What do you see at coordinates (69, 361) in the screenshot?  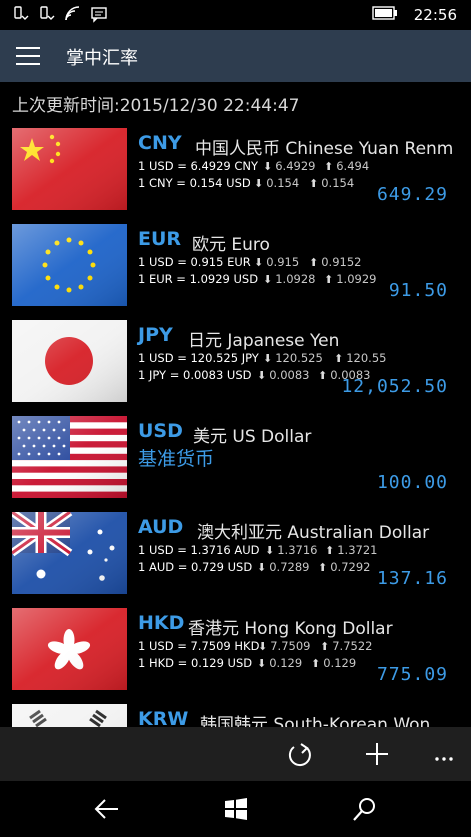 I see `japan-flag-icon` at bounding box center [69, 361].